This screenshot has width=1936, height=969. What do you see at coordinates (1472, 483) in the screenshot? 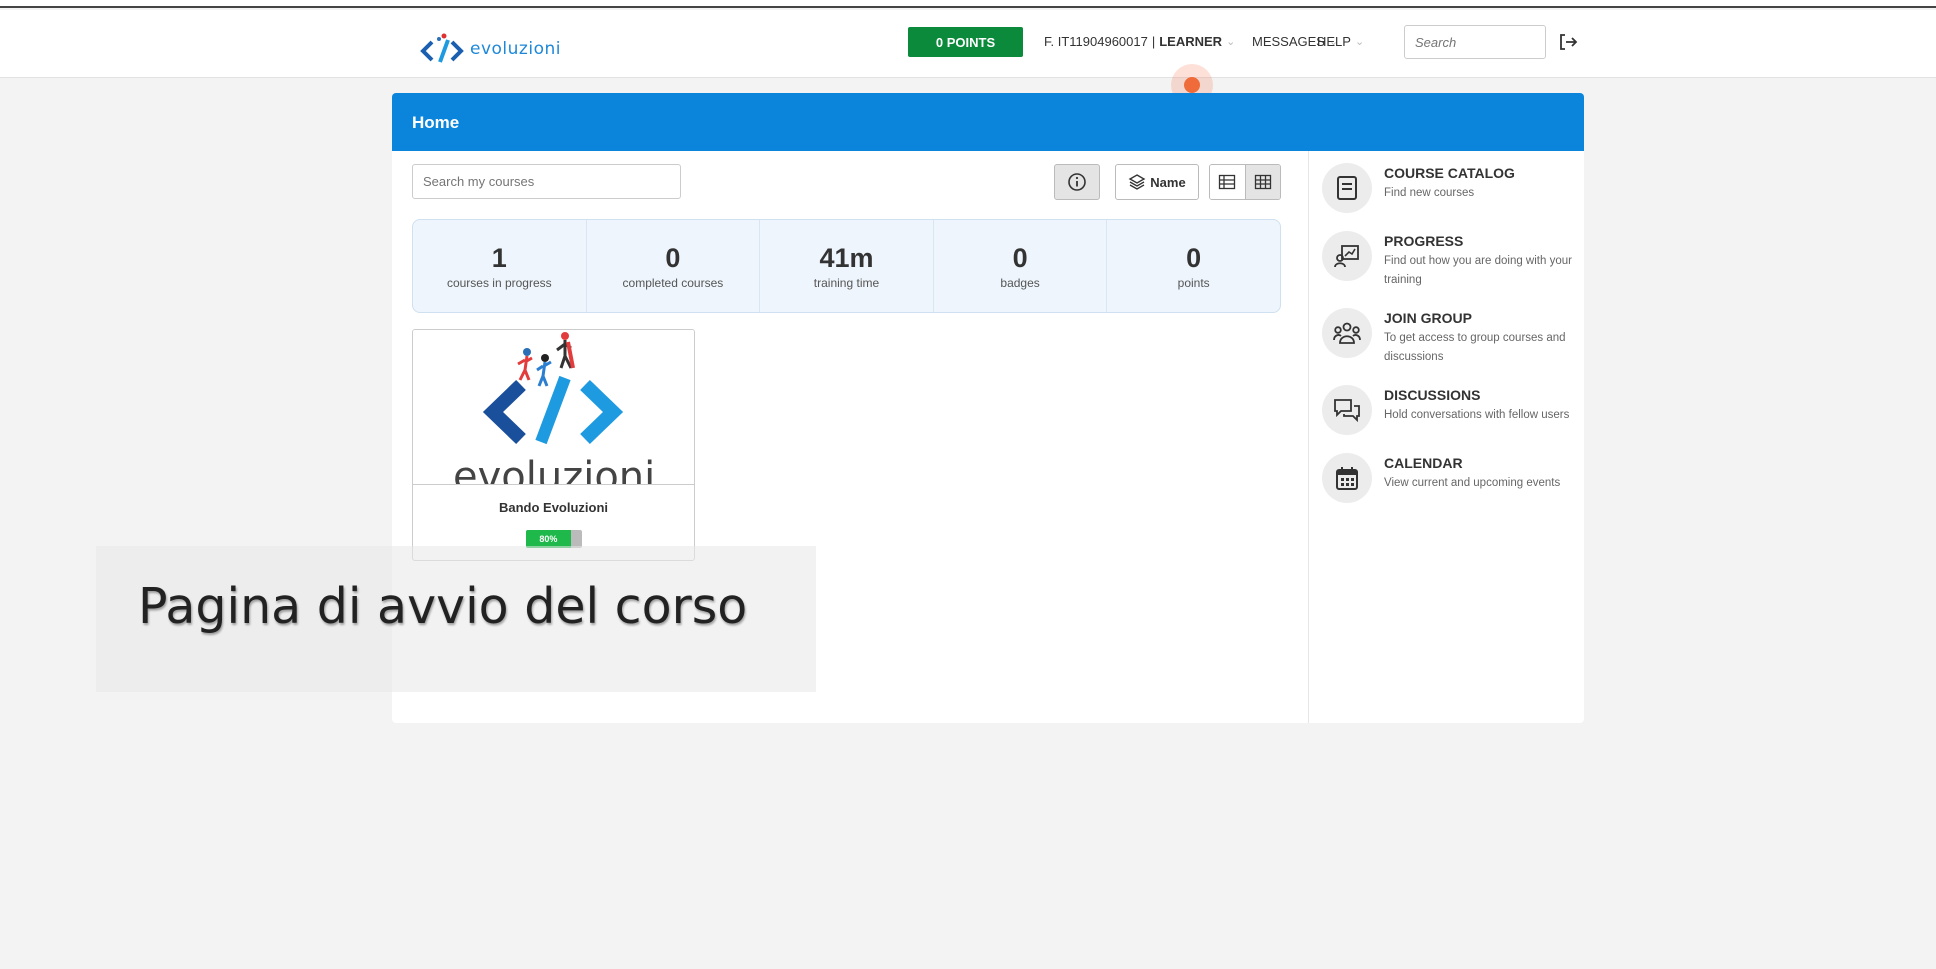
I see `quick-link-desc: View current and upcoming events` at bounding box center [1472, 483].